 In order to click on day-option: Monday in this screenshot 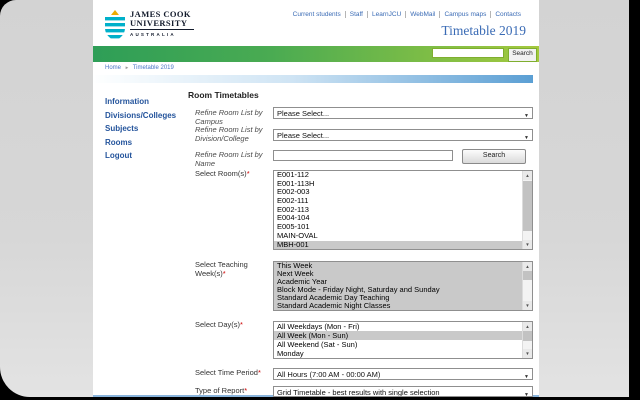, I will do `click(398, 353)`.